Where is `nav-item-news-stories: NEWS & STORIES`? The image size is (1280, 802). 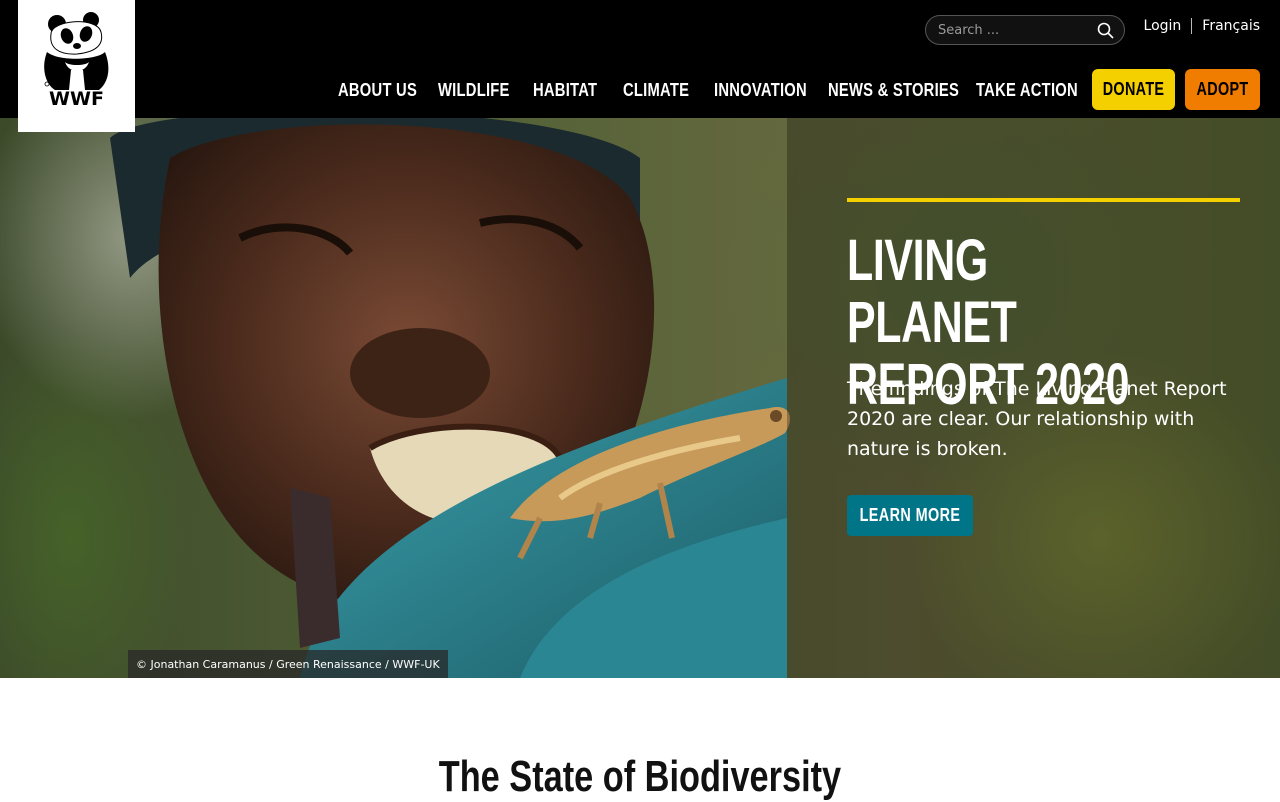
nav-item-news-stories: NEWS & STORIES is located at coordinates (893, 90).